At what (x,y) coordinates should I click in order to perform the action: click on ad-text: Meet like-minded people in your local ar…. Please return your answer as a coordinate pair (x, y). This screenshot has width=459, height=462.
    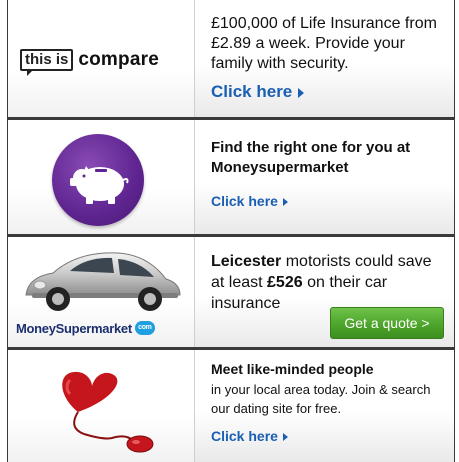
    Looking at the image, I should click on (324, 406).